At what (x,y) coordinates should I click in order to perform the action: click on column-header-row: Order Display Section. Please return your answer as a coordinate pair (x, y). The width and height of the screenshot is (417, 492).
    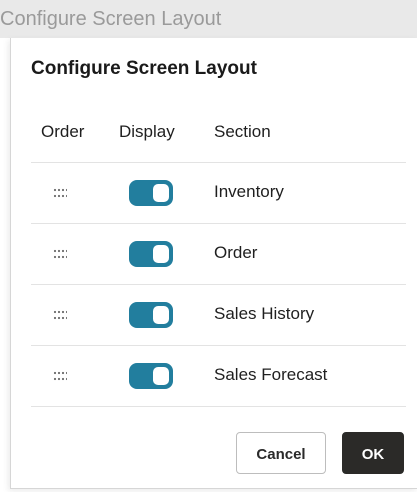
    Looking at the image, I should click on (218, 137).